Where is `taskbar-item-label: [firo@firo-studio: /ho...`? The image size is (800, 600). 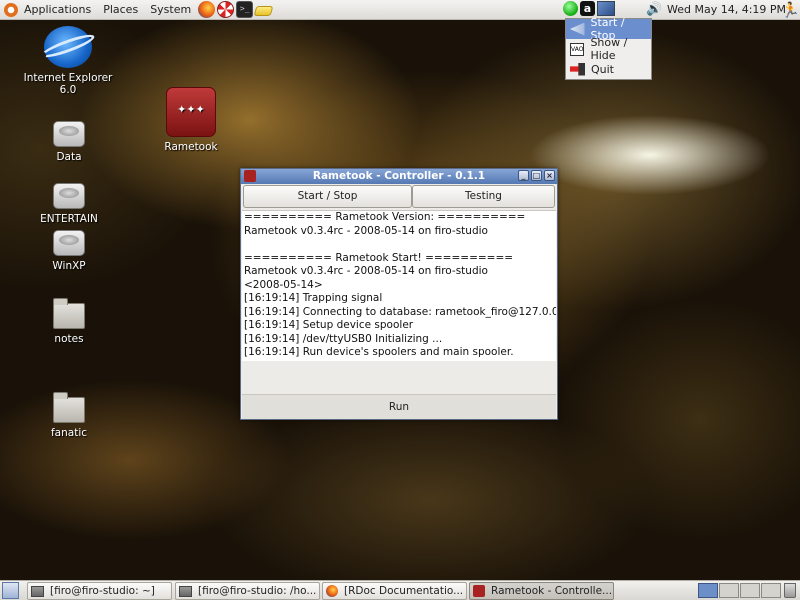
taskbar-item-label: [firo@firo-studio: /ho... is located at coordinates (257, 591).